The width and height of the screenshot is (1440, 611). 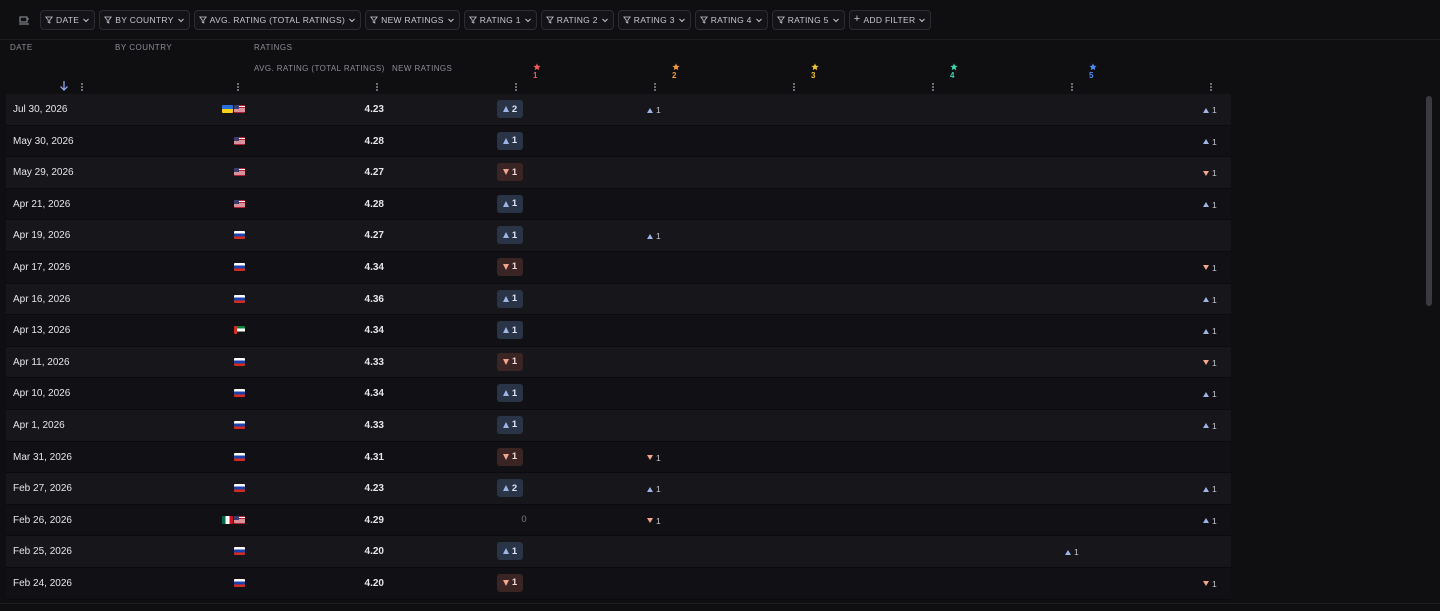 I want to click on new-ratings-badge: 2, so click(x=510, y=488).